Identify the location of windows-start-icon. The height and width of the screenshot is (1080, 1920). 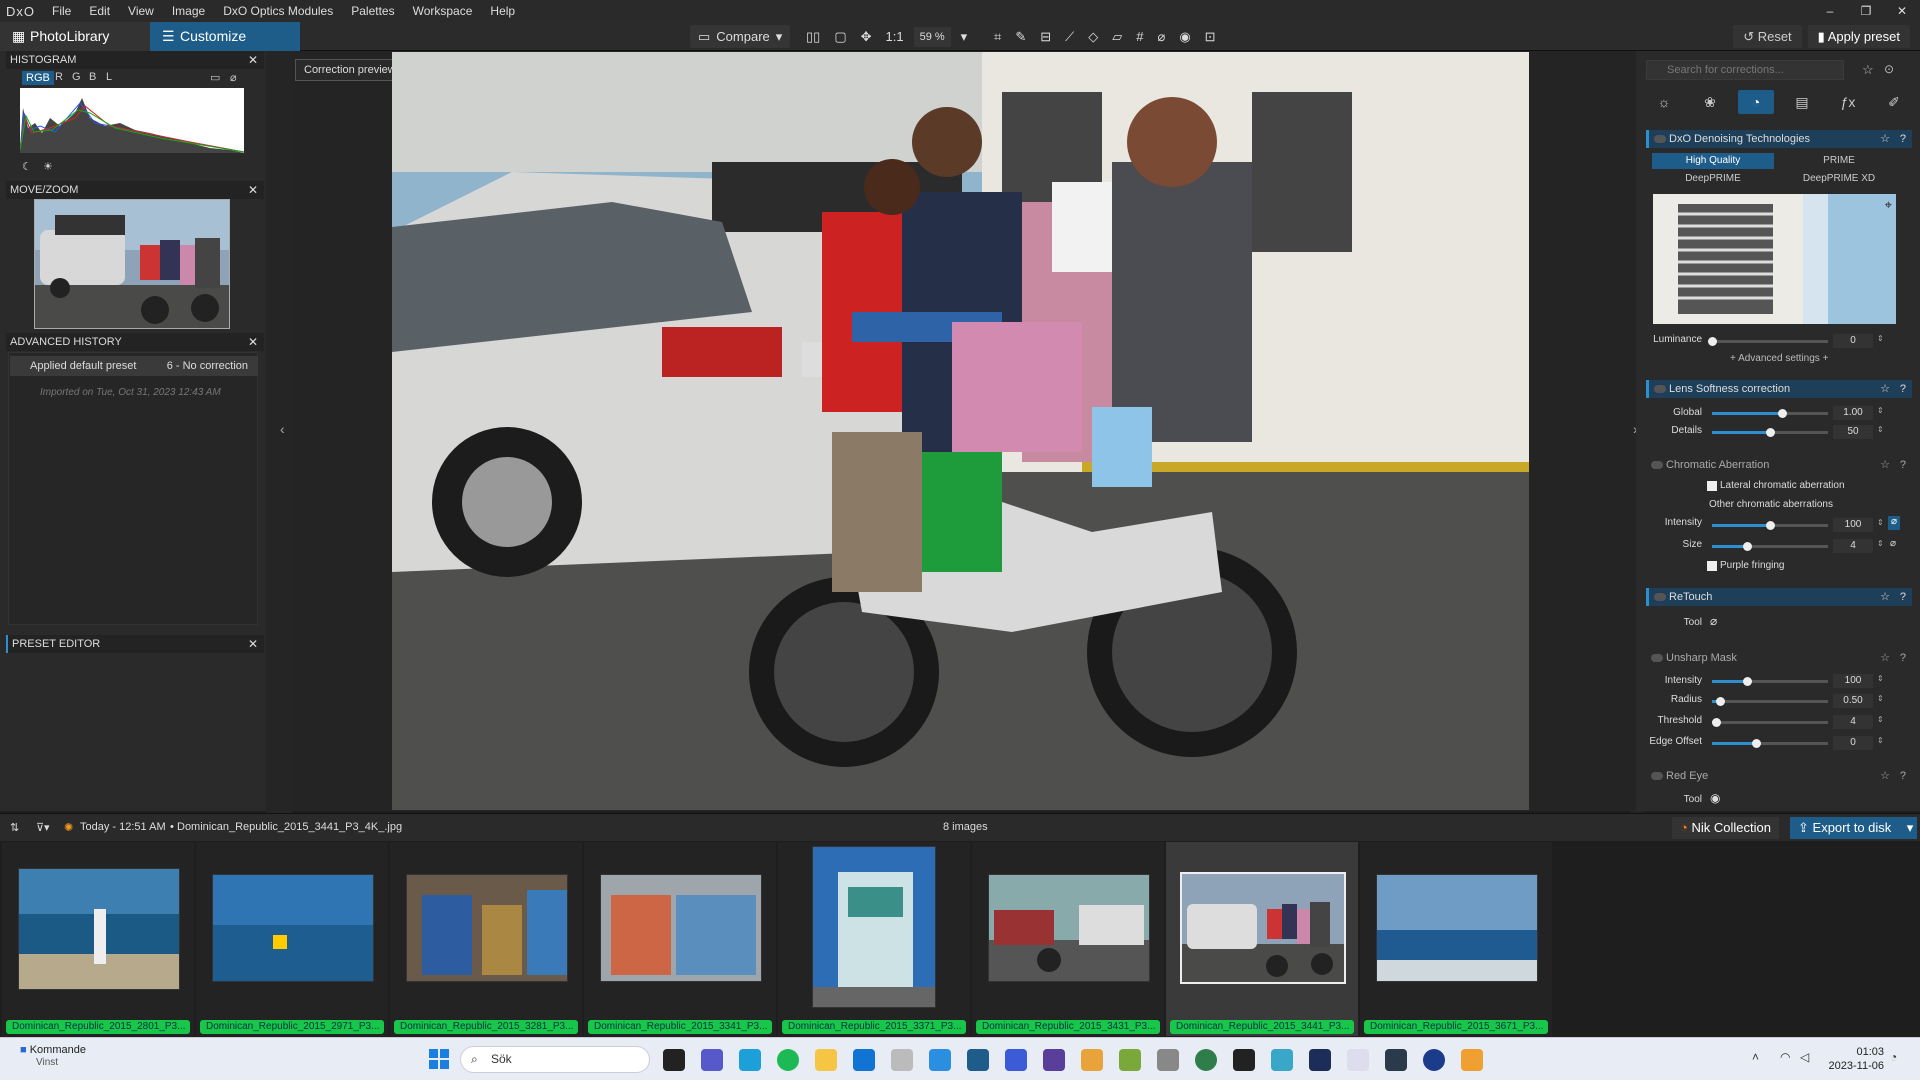
(439, 1059).